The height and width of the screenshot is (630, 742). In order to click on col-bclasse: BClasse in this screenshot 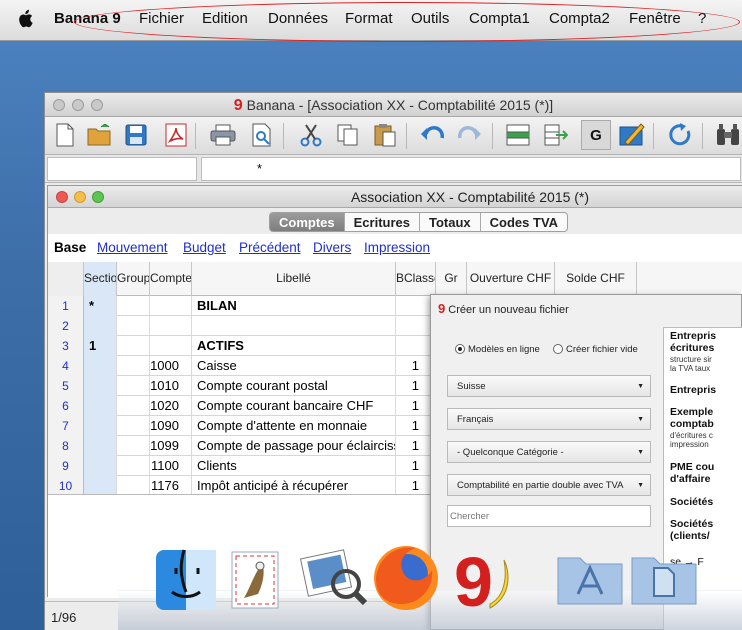, I will do `click(416, 279)`.